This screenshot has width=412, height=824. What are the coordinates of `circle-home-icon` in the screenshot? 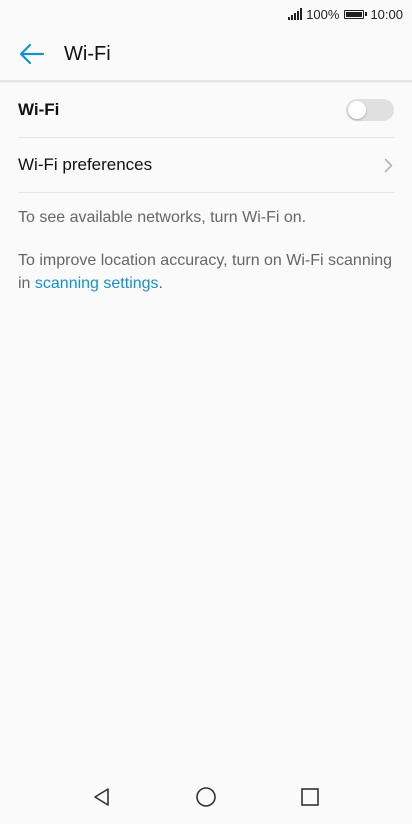 It's located at (206, 797).